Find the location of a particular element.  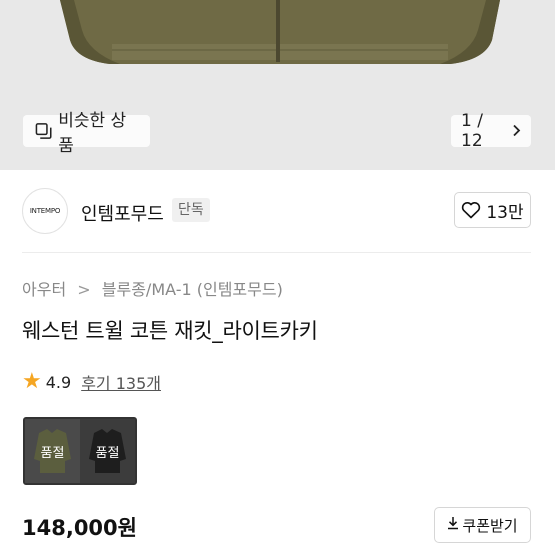

brand-logo: INTEMPO is located at coordinates (45, 211).